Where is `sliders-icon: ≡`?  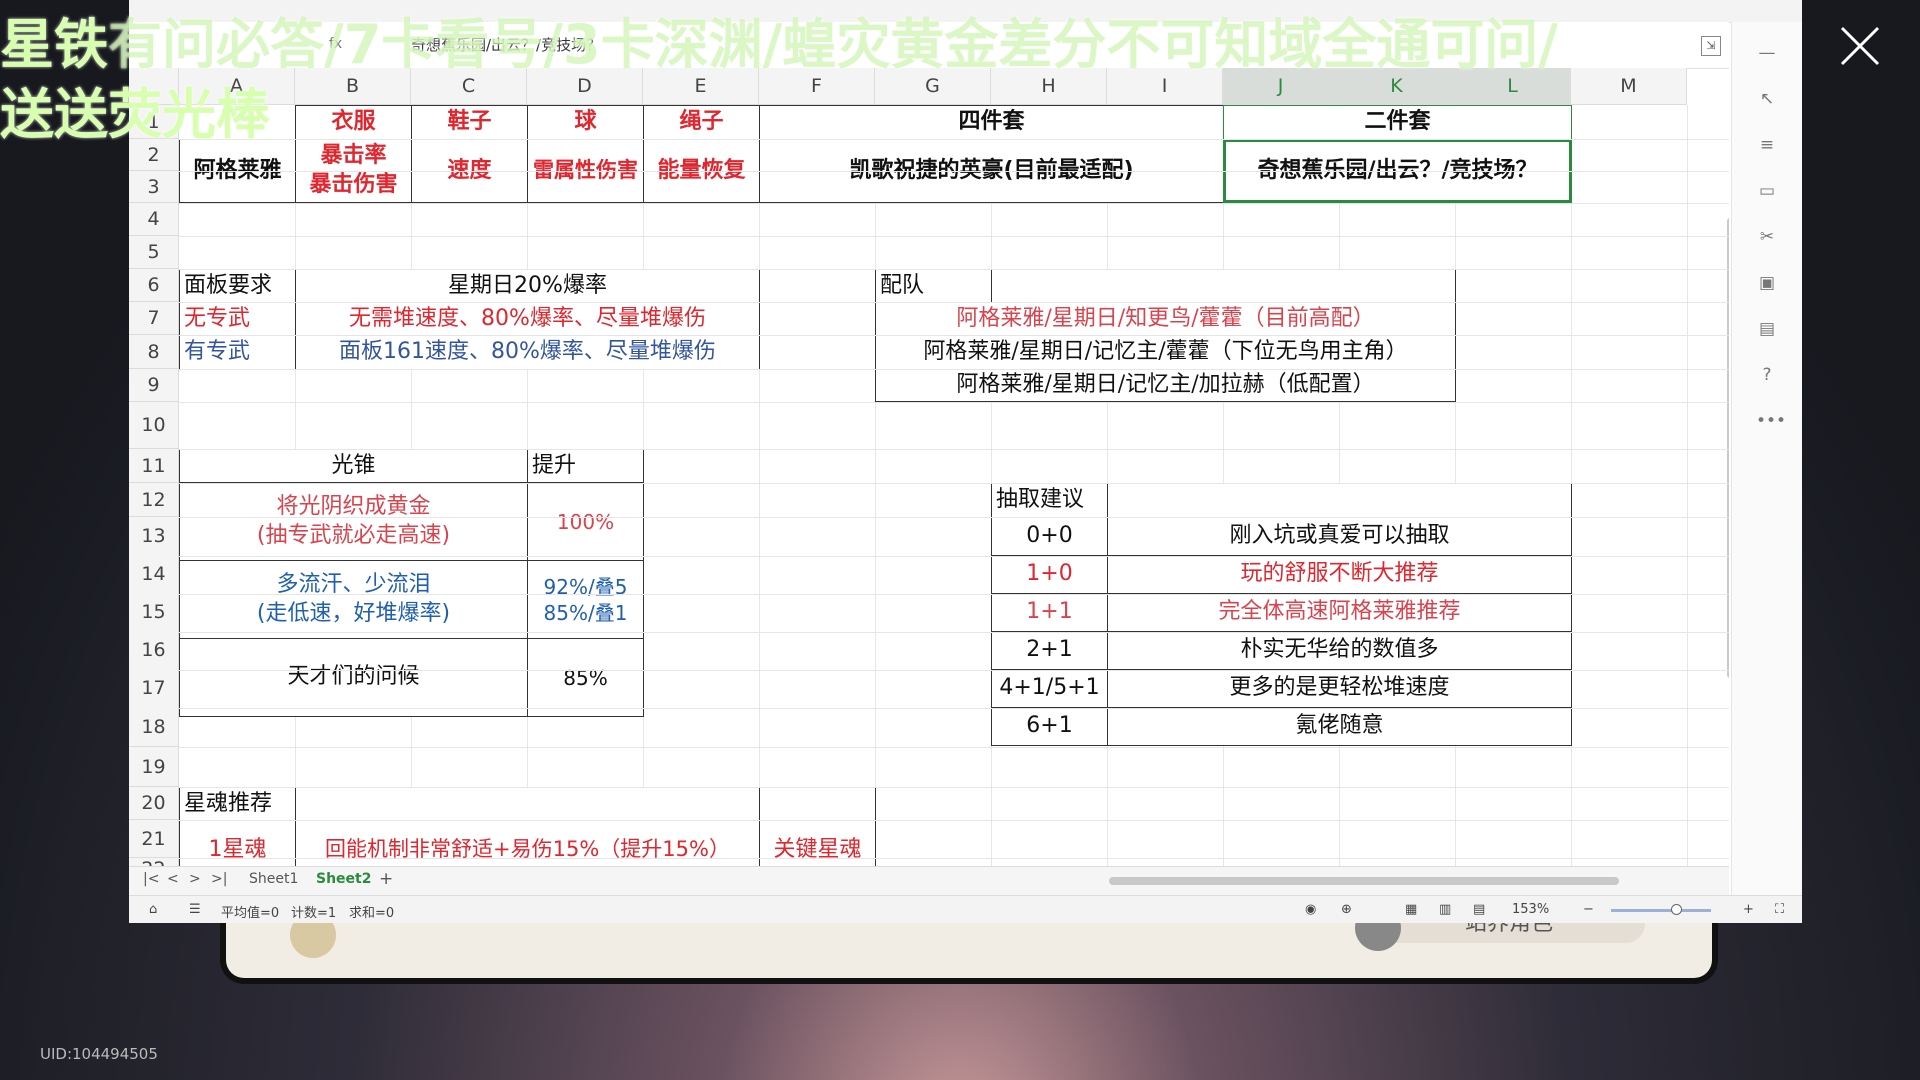 sliders-icon: ≡ is located at coordinates (1767, 145).